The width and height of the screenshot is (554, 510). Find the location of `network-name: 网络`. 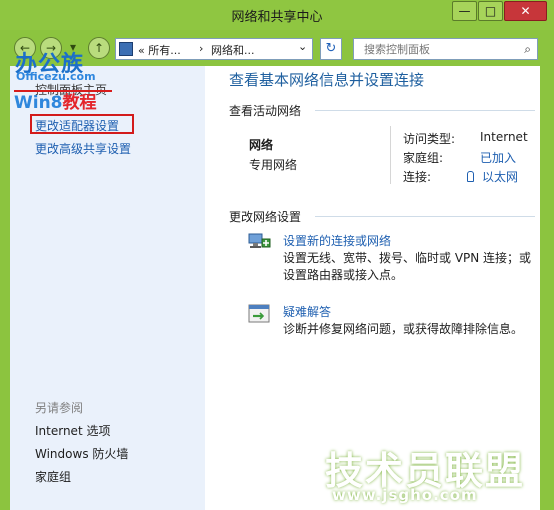

network-name: 网络 is located at coordinates (261, 145).